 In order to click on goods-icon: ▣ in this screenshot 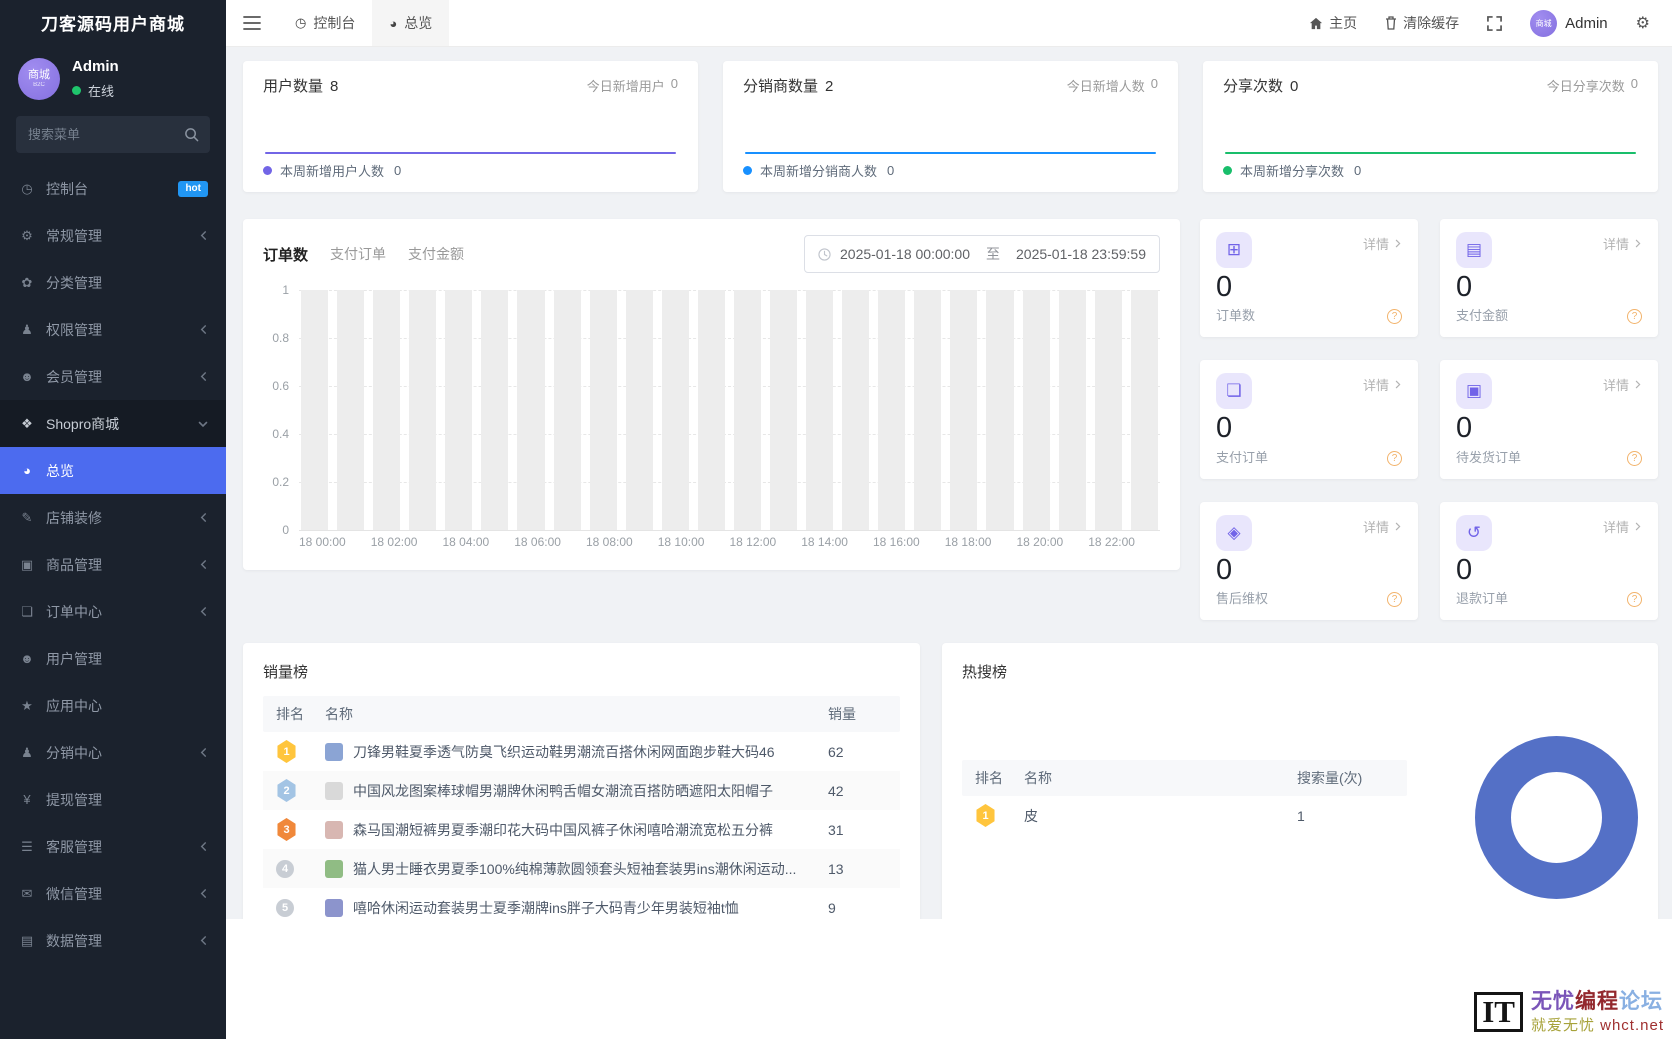, I will do `click(27, 564)`.